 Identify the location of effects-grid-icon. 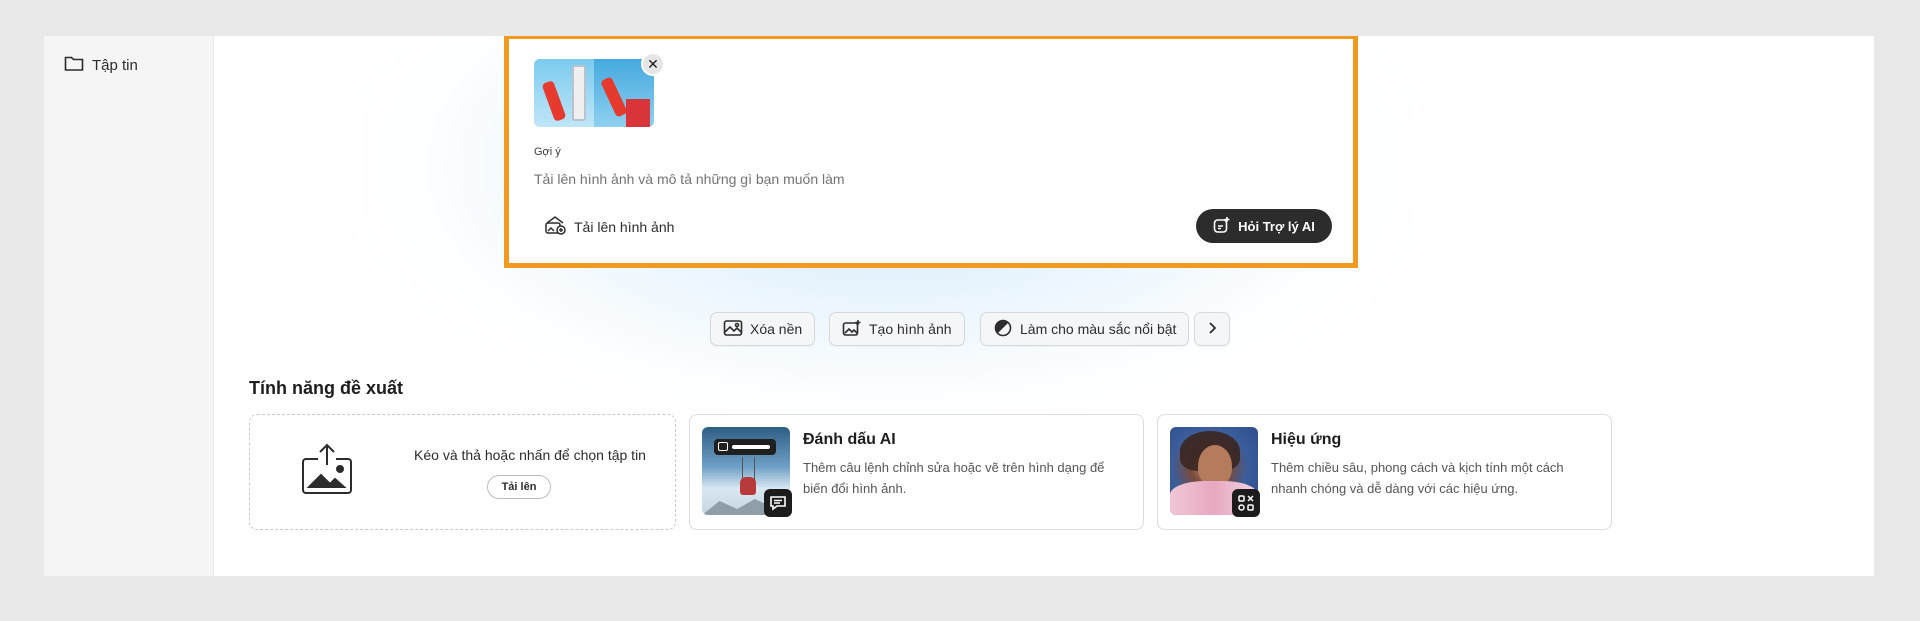
(1246, 503).